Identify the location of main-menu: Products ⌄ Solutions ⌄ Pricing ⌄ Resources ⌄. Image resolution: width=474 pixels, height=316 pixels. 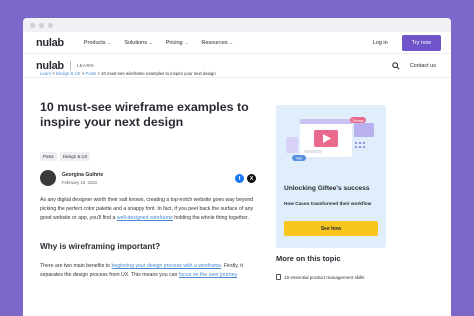
(159, 43).